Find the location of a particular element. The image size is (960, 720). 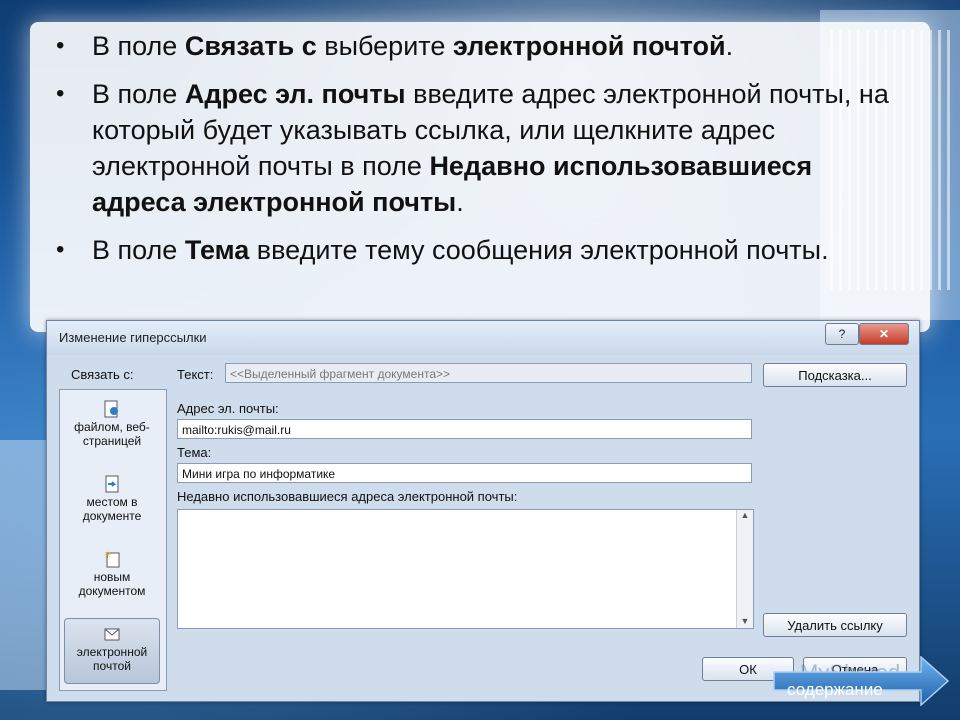

link-to-new-document-label: новым документом is located at coordinates (112, 584).